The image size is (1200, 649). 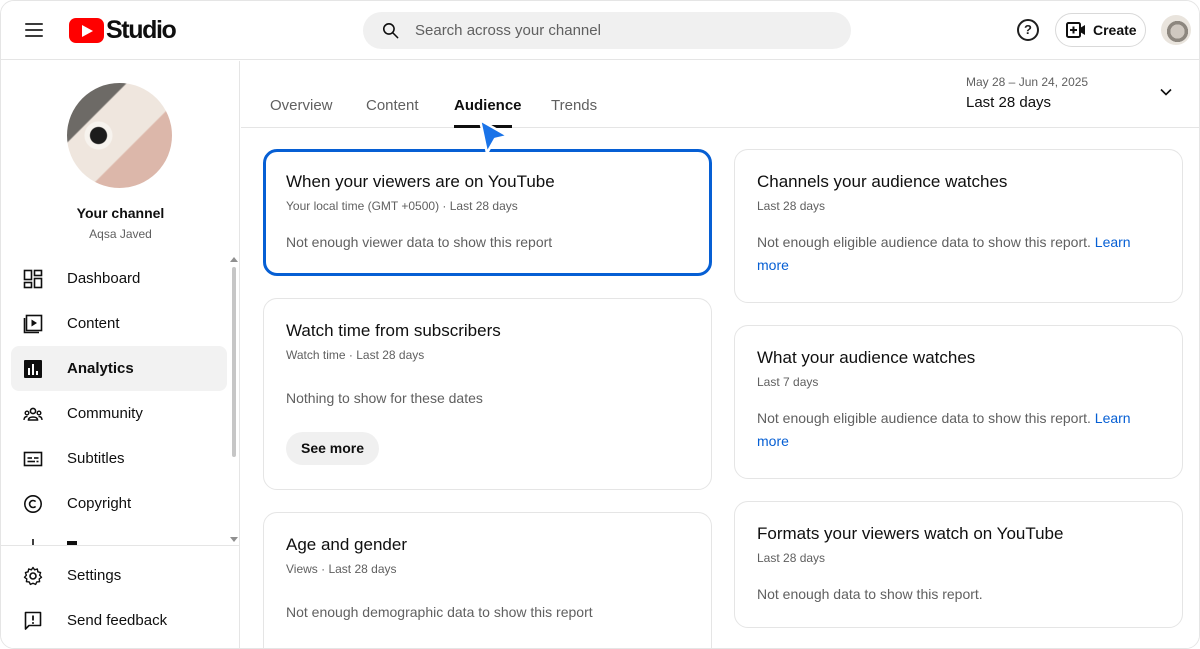 I want to click on search-bar, so click(x=607, y=30).